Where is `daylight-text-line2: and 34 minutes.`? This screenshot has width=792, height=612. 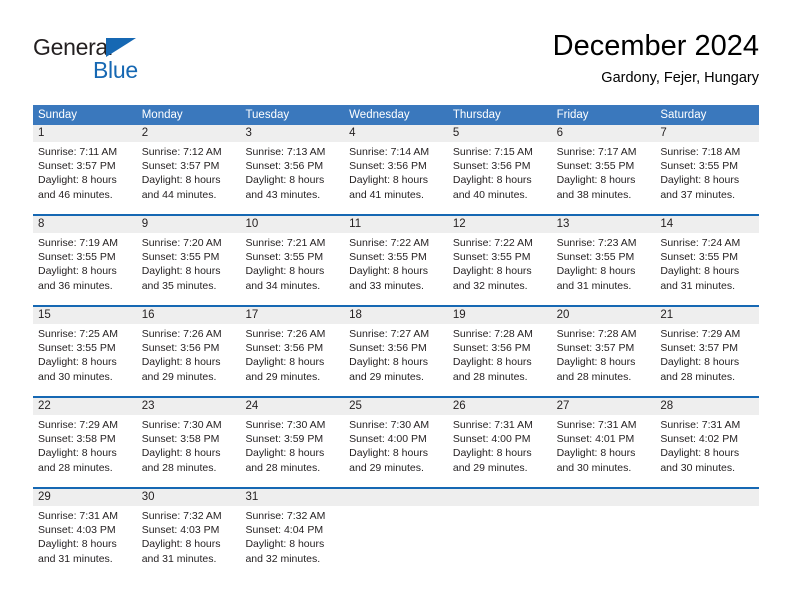 daylight-text-line2: and 34 minutes. is located at coordinates (283, 285).